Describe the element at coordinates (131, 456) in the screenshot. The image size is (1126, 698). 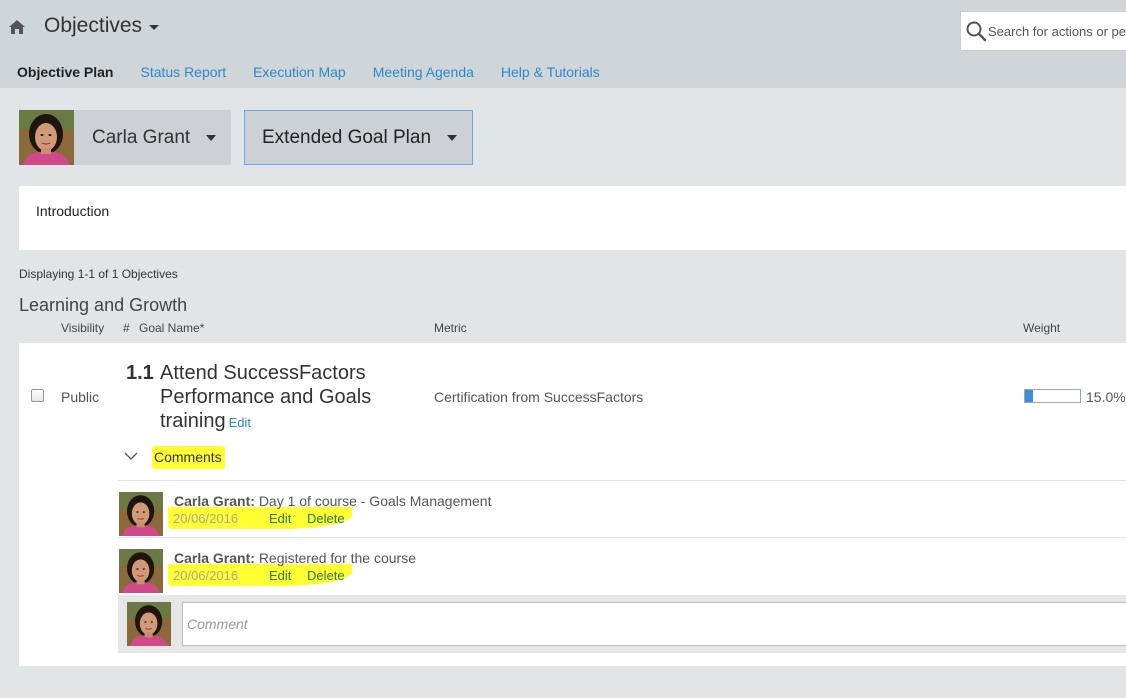
I see `chevron-down-icon` at that location.